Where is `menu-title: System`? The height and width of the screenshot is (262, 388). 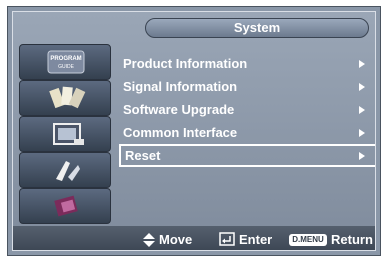 menu-title: System is located at coordinates (257, 28).